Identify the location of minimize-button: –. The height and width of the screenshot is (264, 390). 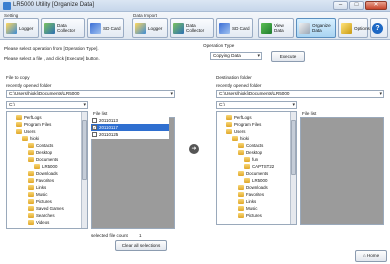
(340, 5).